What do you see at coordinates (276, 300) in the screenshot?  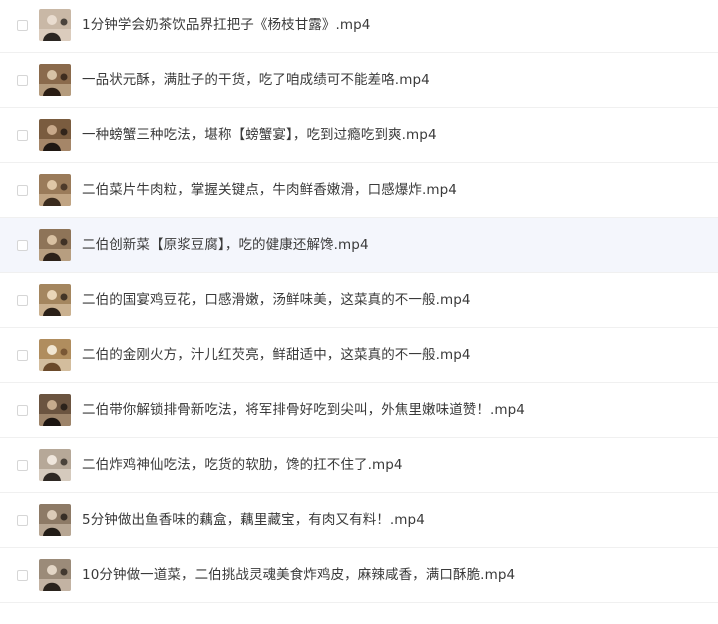 I see `file-name: 二伯的国宴鸡豆花，口感滑嫩，汤鲜味美，这菜真的不一般.mp4` at bounding box center [276, 300].